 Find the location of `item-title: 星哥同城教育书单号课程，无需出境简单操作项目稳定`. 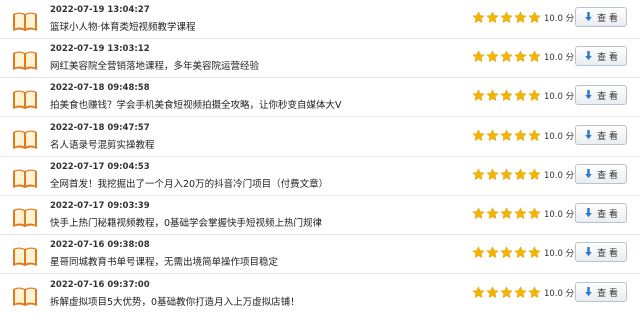

item-title: 星哥同城教育书单号课程，无需出境简单操作项目稳定 is located at coordinates (164, 262).